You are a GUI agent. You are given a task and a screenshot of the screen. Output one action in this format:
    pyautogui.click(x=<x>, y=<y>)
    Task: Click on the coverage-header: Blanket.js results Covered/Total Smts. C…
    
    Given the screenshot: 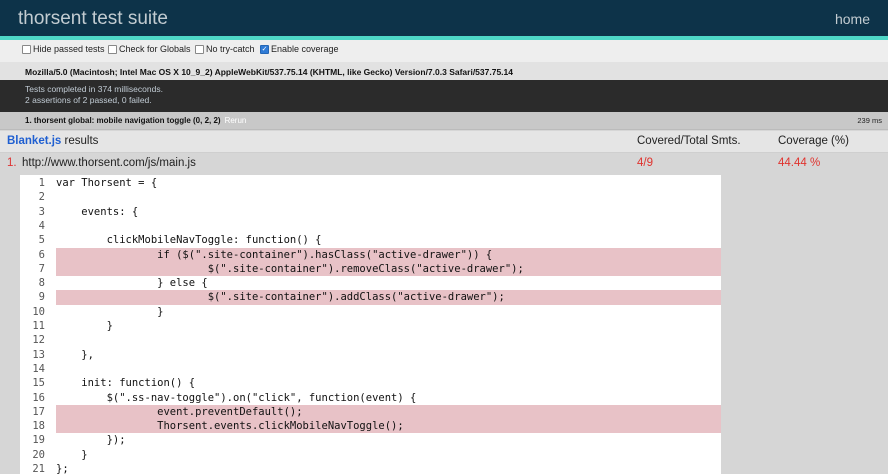 What is the action you would take?
    pyautogui.click(x=444, y=142)
    